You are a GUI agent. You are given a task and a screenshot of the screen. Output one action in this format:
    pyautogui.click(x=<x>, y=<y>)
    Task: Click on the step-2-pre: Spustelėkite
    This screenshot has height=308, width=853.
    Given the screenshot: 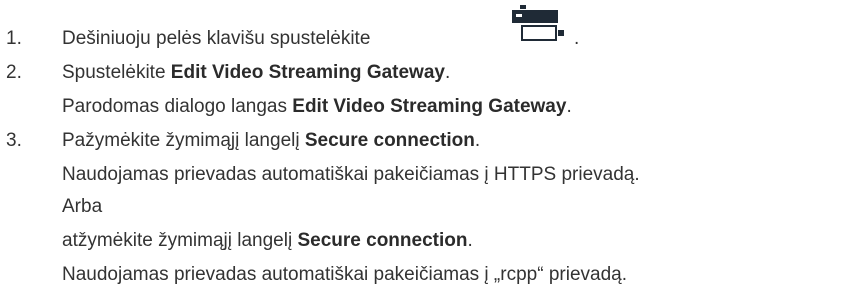 What is the action you would take?
    pyautogui.click(x=116, y=72)
    